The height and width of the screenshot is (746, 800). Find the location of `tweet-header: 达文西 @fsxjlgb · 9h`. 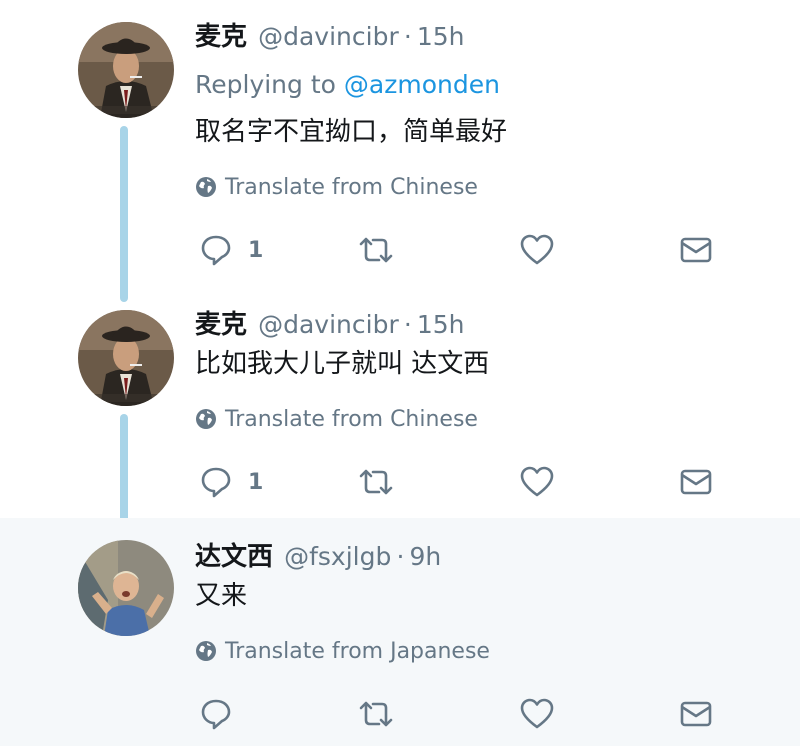

tweet-header: 达文西 @fsxjlgb · 9h is located at coordinates (318, 558).